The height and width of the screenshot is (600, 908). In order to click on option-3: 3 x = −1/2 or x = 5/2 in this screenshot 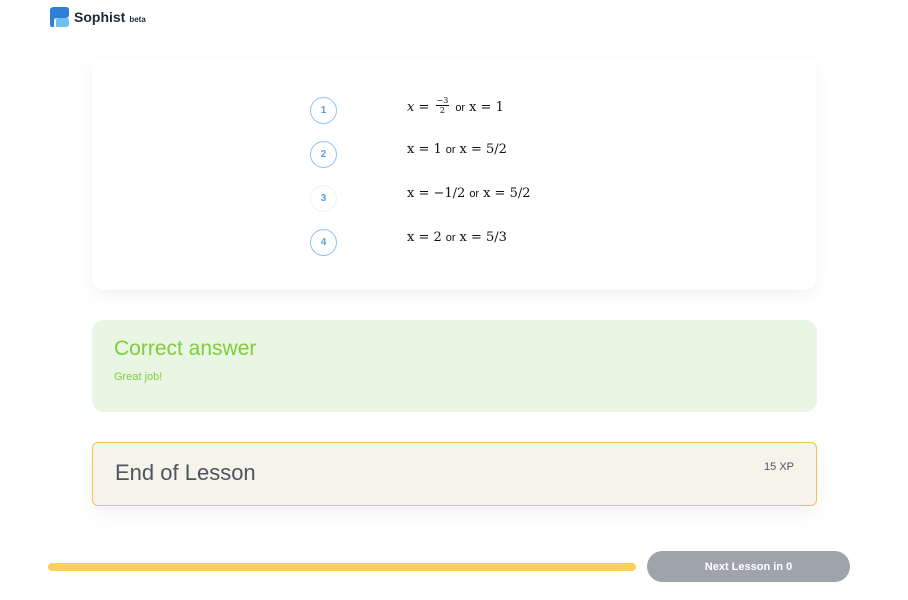, I will do `click(420, 198)`.